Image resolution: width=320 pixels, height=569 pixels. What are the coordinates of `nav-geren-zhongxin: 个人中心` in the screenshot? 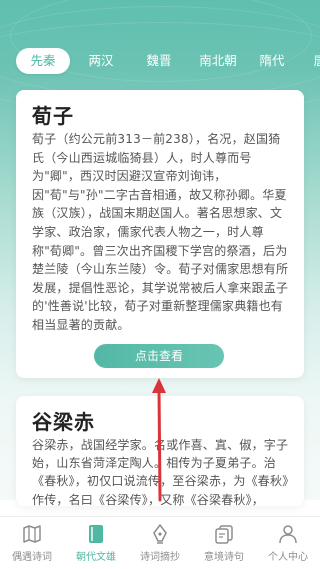 It's located at (288, 543).